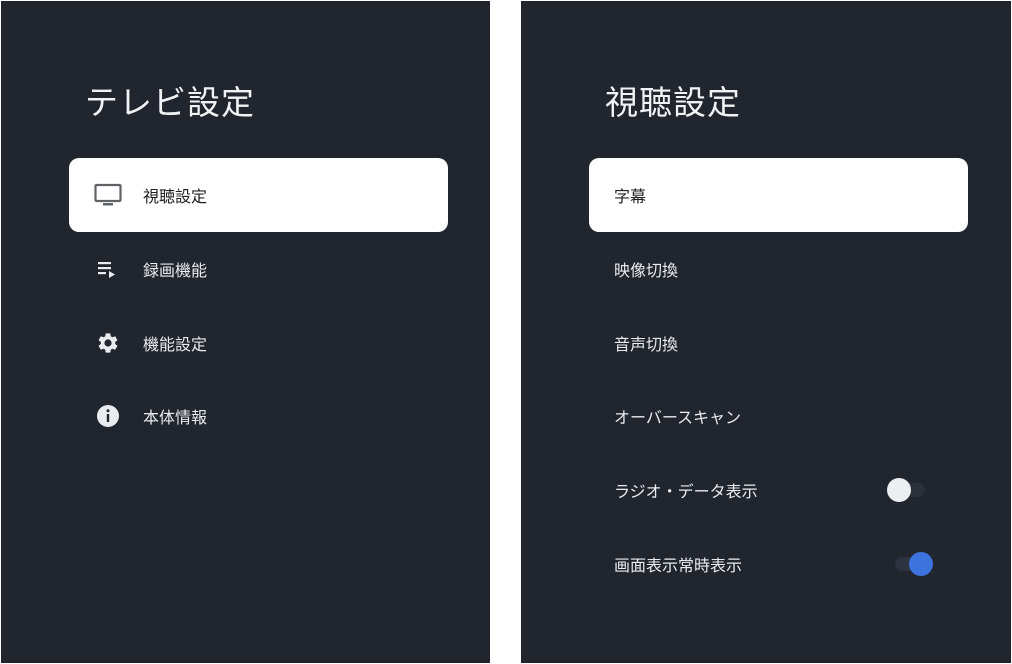  I want to click on playlist-play-icon, so click(108, 269).